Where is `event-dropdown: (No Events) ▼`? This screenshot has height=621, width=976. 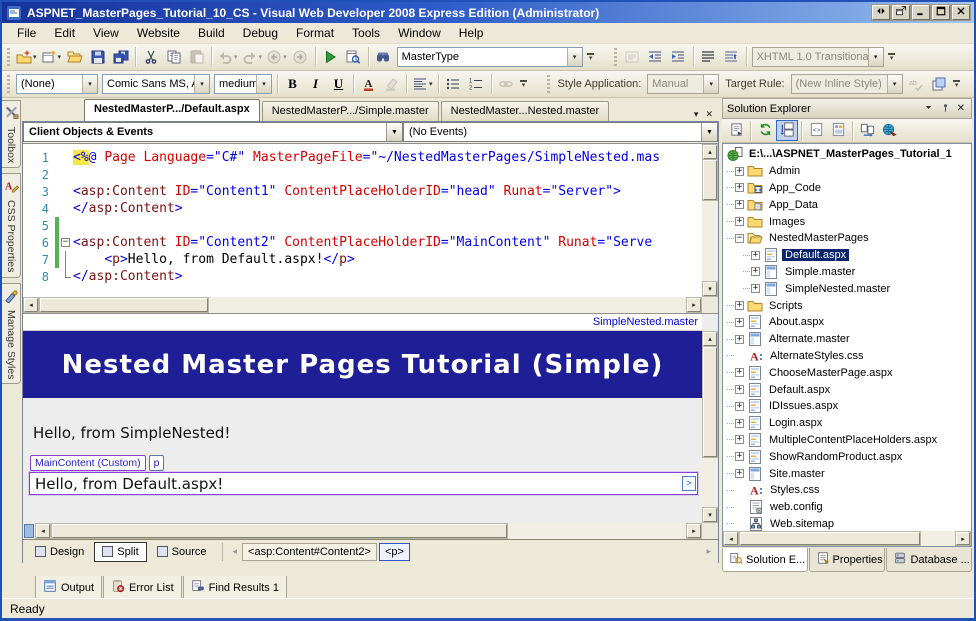
event-dropdown: (No Events) ▼ is located at coordinates (560, 132).